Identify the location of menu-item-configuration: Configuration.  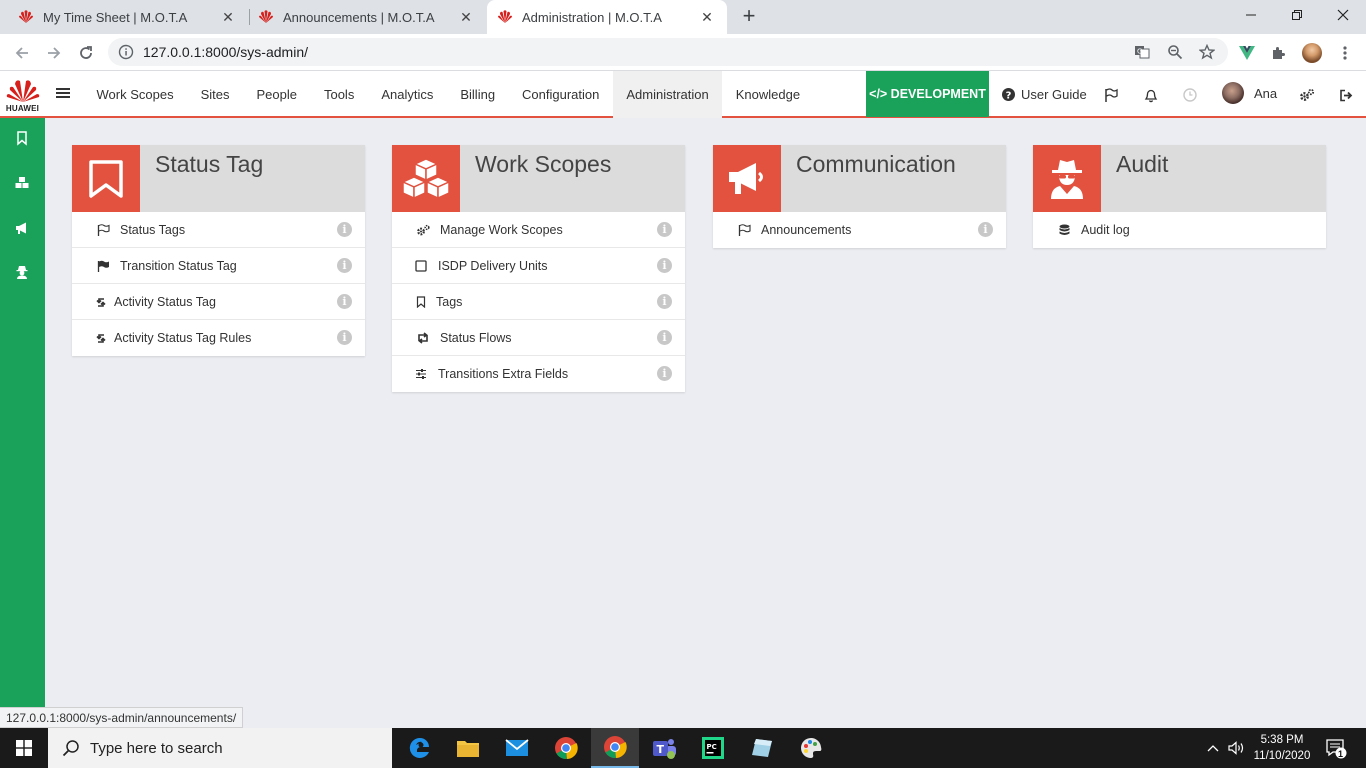
(561, 94).